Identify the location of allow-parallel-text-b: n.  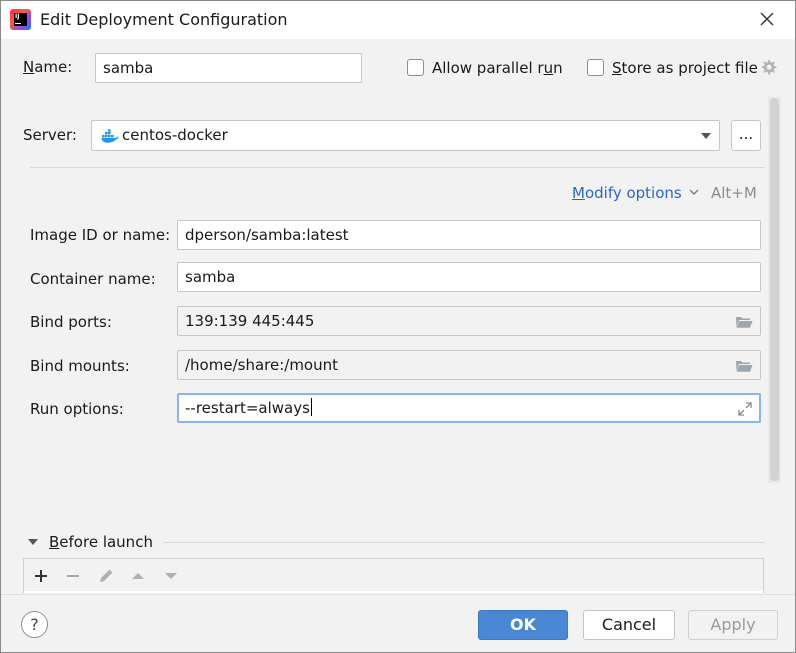
(558, 68).